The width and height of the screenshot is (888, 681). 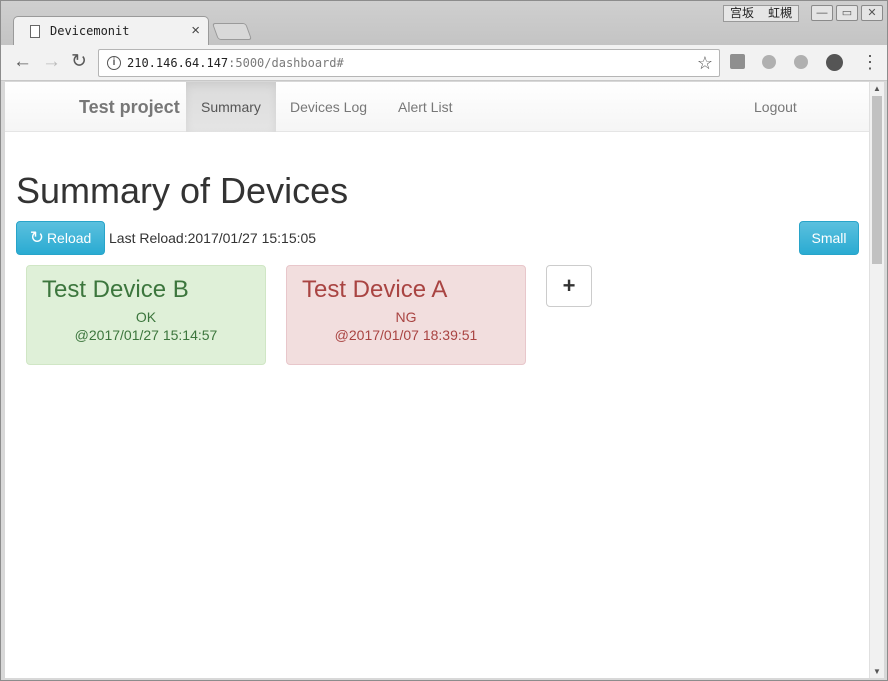 What do you see at coordinates (129, 107) in the screenshot?
I see `brand-link: Test project` at bounding box center [129, 107].